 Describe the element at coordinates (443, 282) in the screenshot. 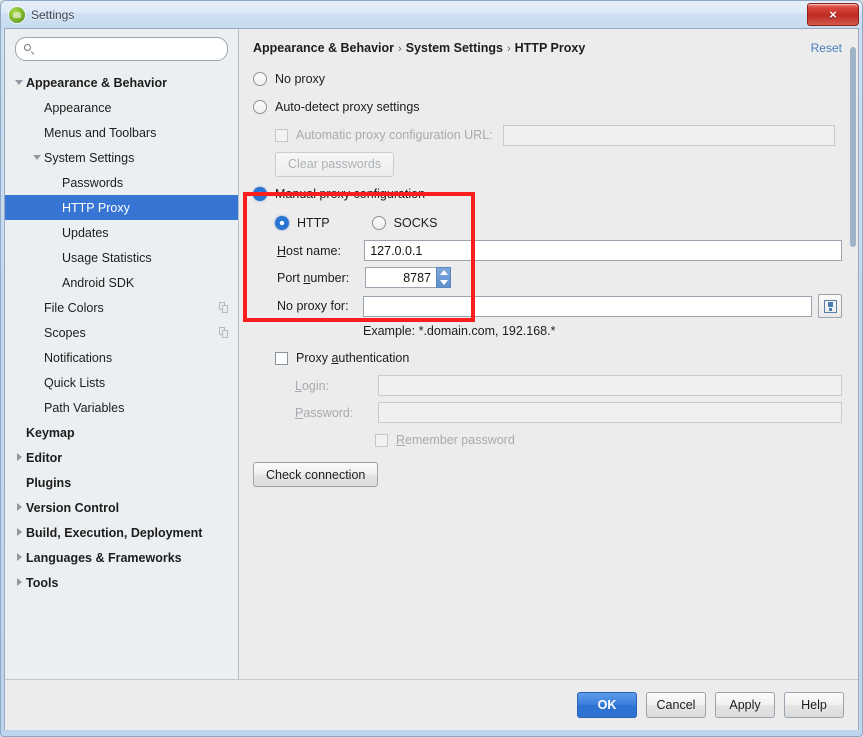

I see `stepper-down-icon` at that location.